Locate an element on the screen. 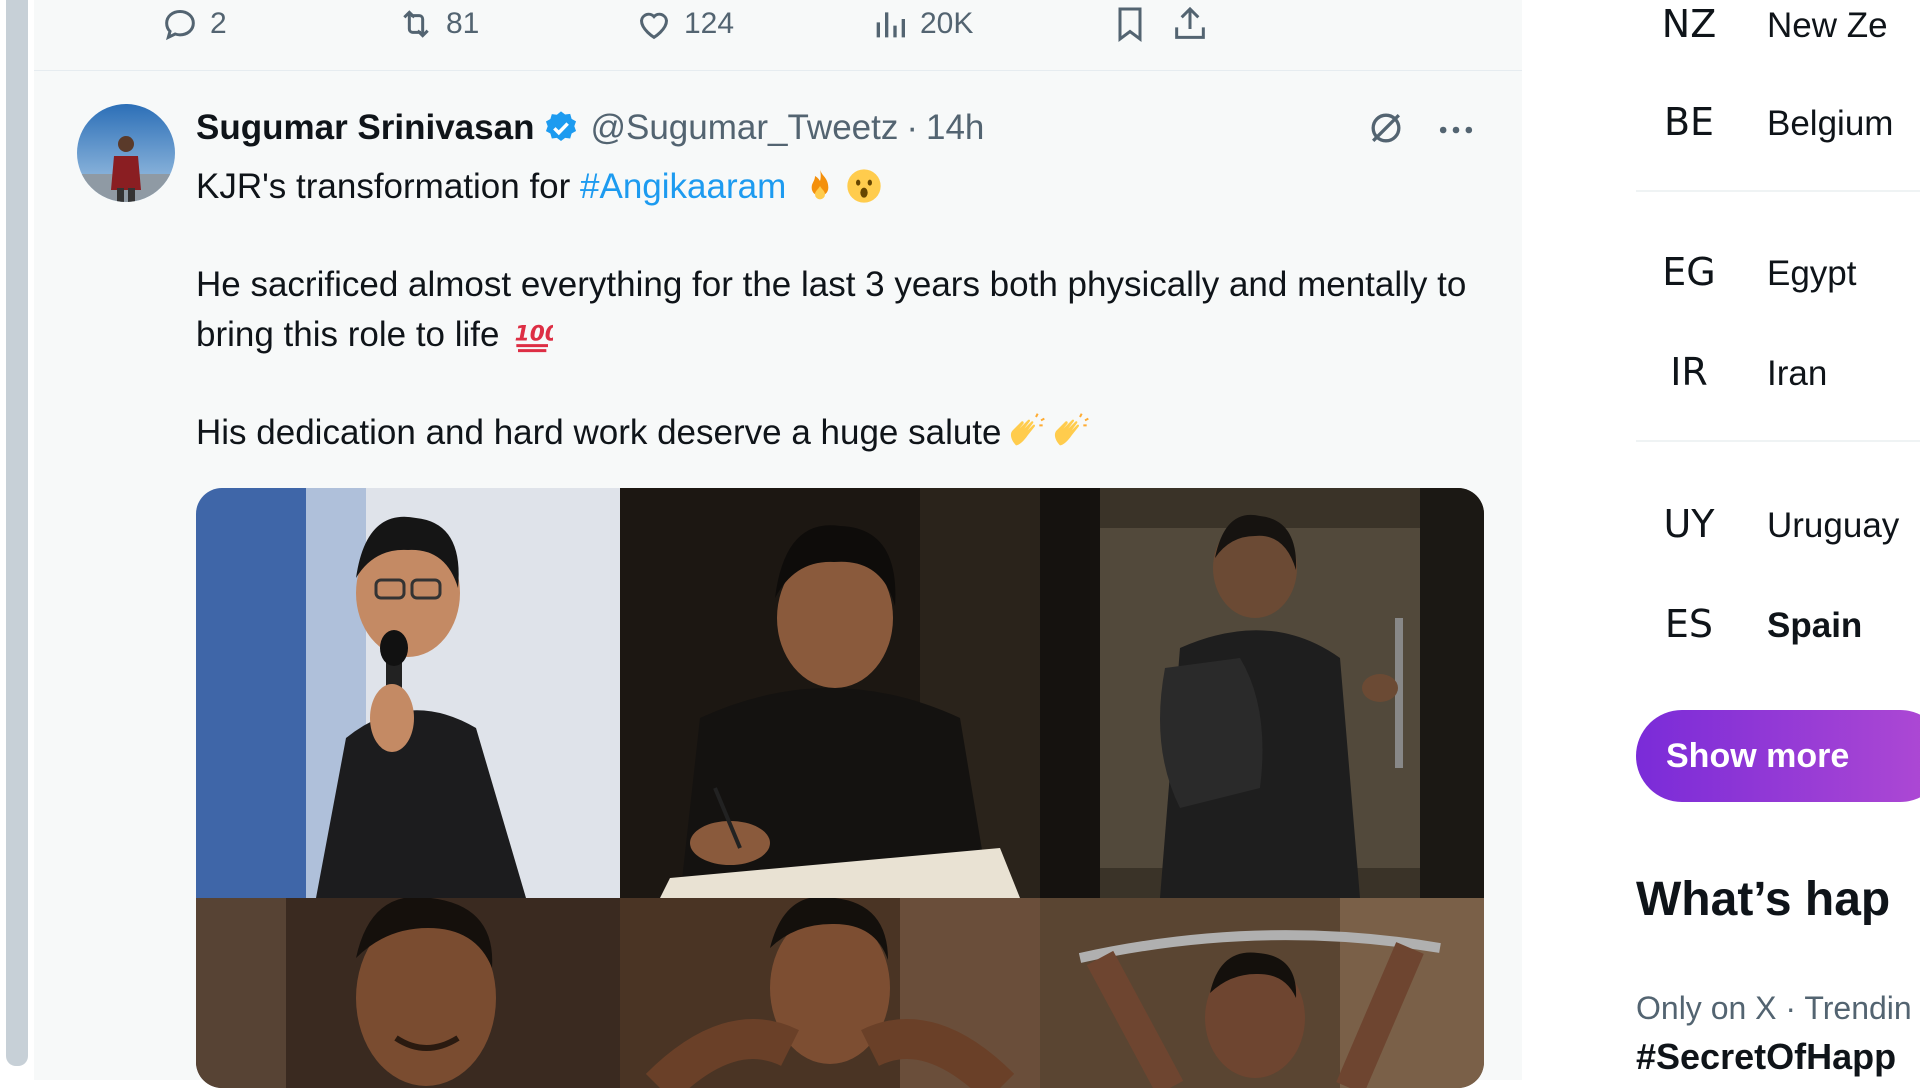  country-name: New Ze is located at coordinates (1827, 25).